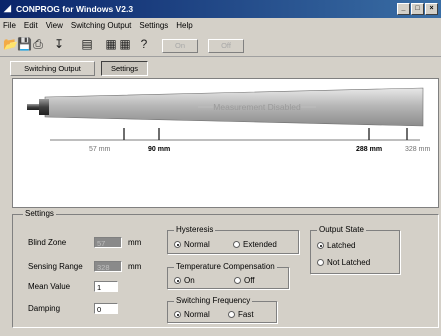  I want to click on blind-zone-field: 57, so click(108, 242).